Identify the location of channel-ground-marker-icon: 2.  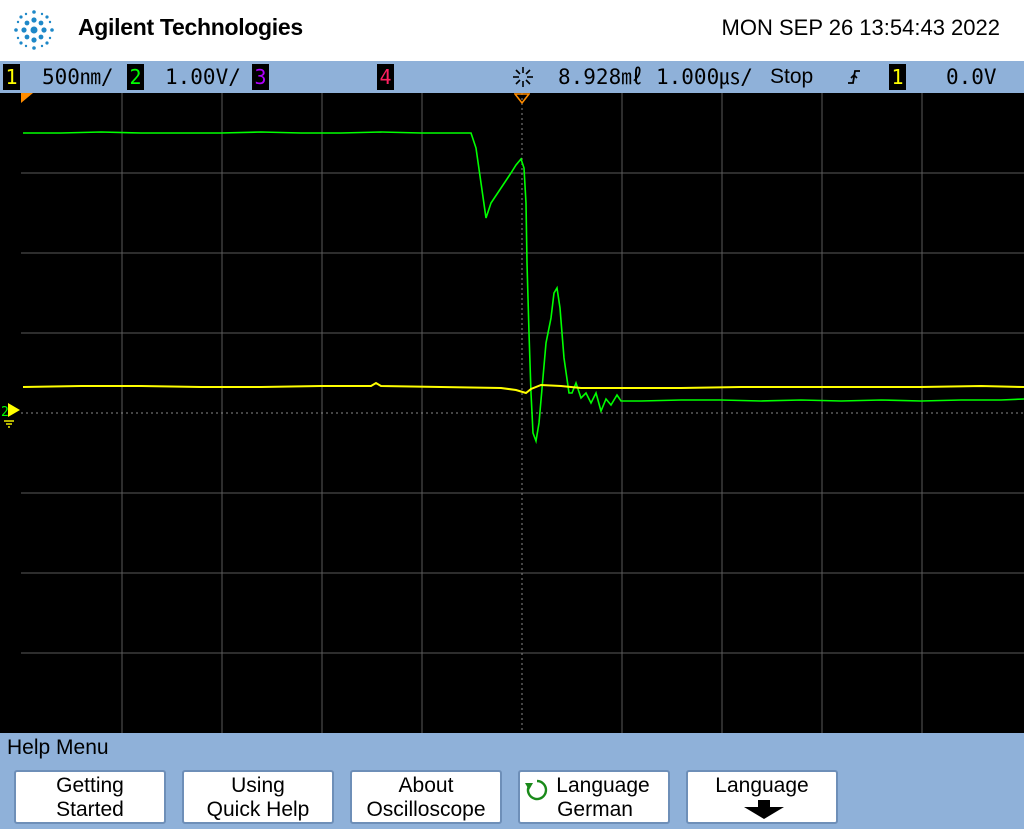
(10, 412).